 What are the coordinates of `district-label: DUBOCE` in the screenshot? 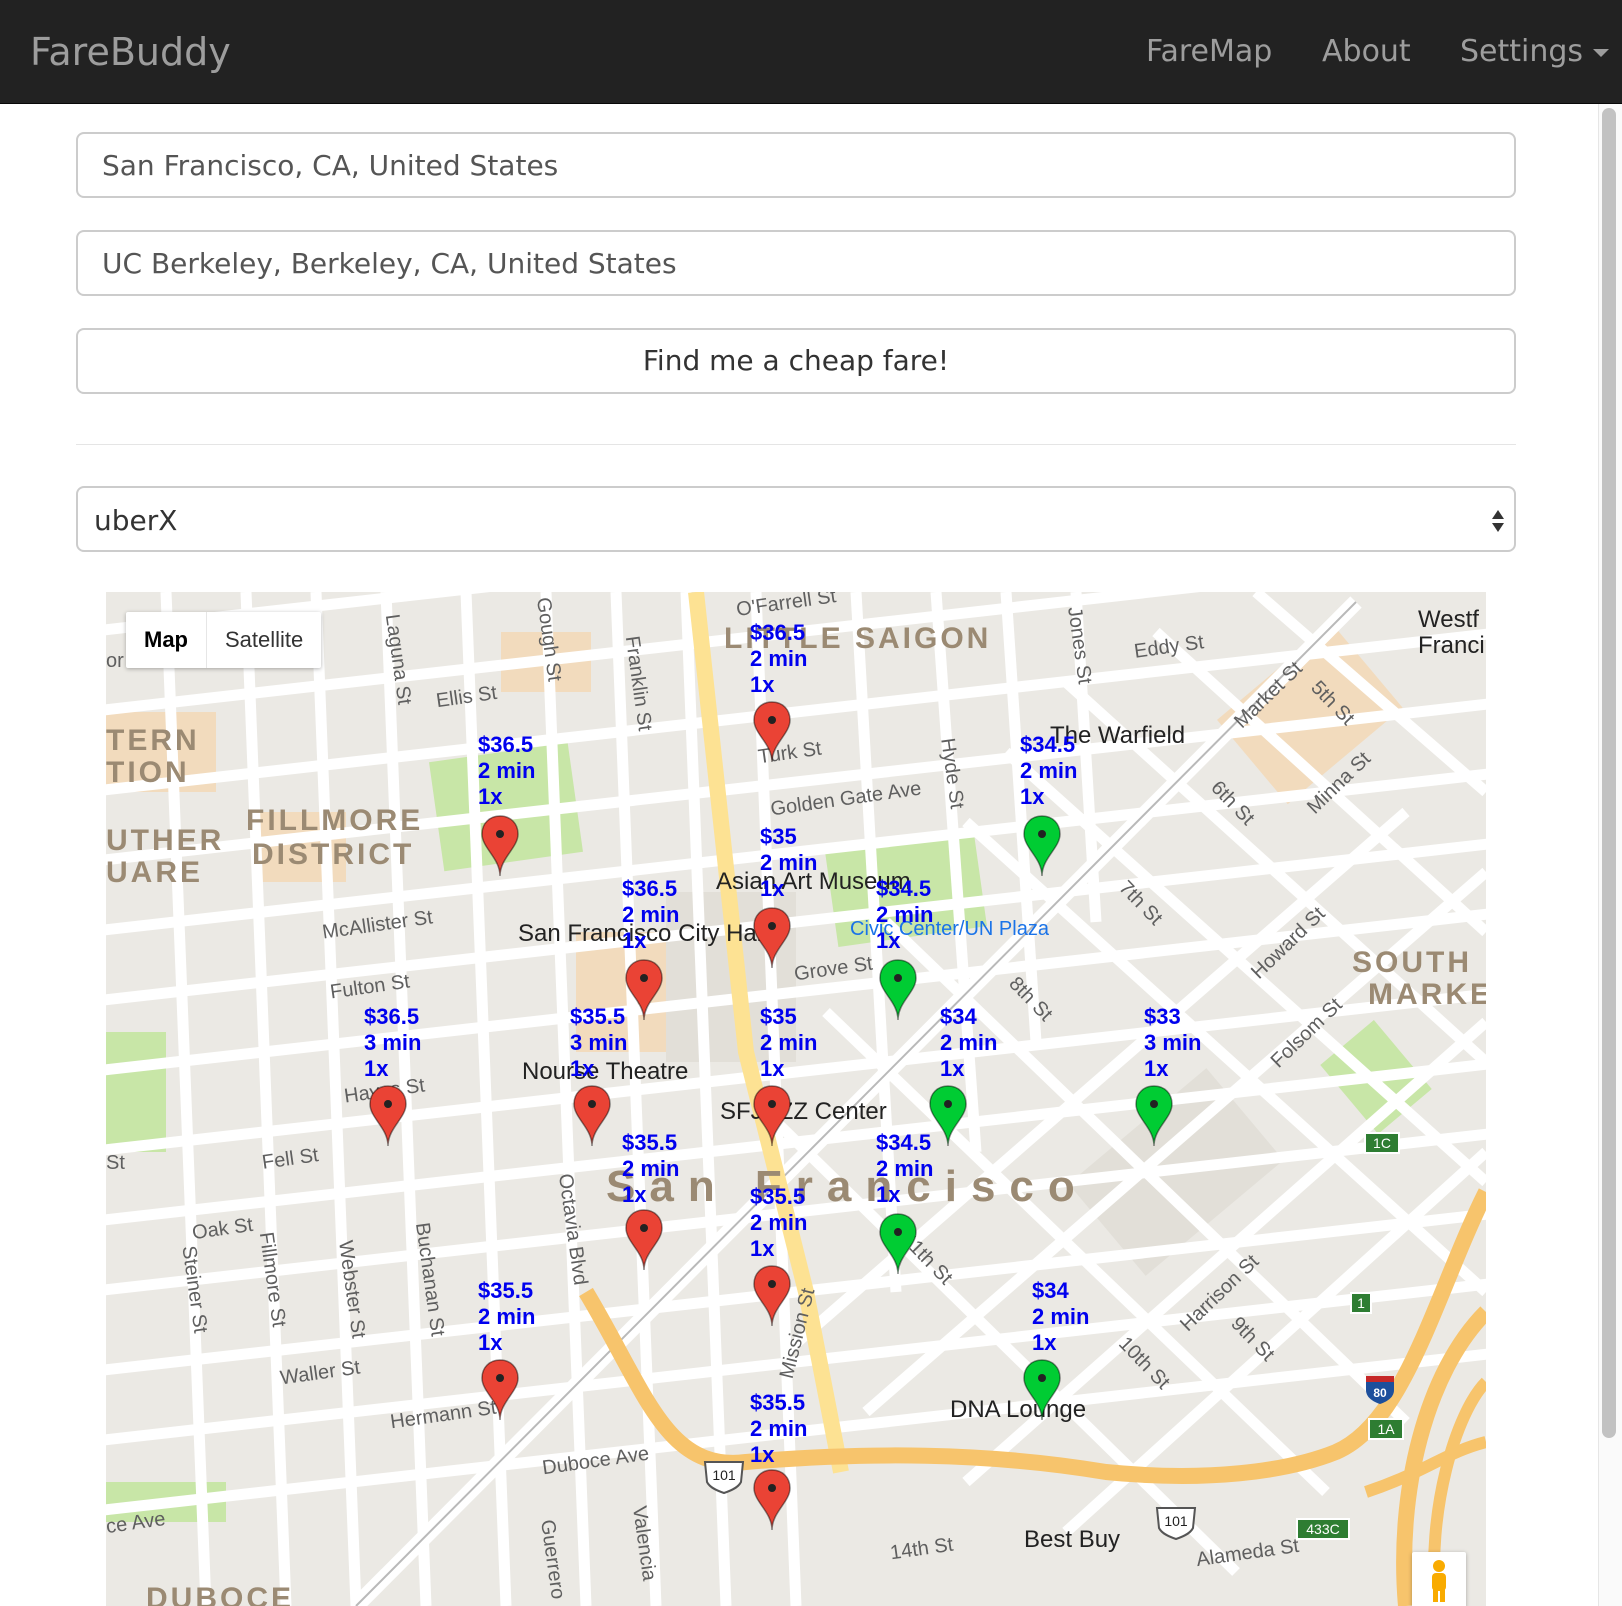 It's located at (220, 1594).